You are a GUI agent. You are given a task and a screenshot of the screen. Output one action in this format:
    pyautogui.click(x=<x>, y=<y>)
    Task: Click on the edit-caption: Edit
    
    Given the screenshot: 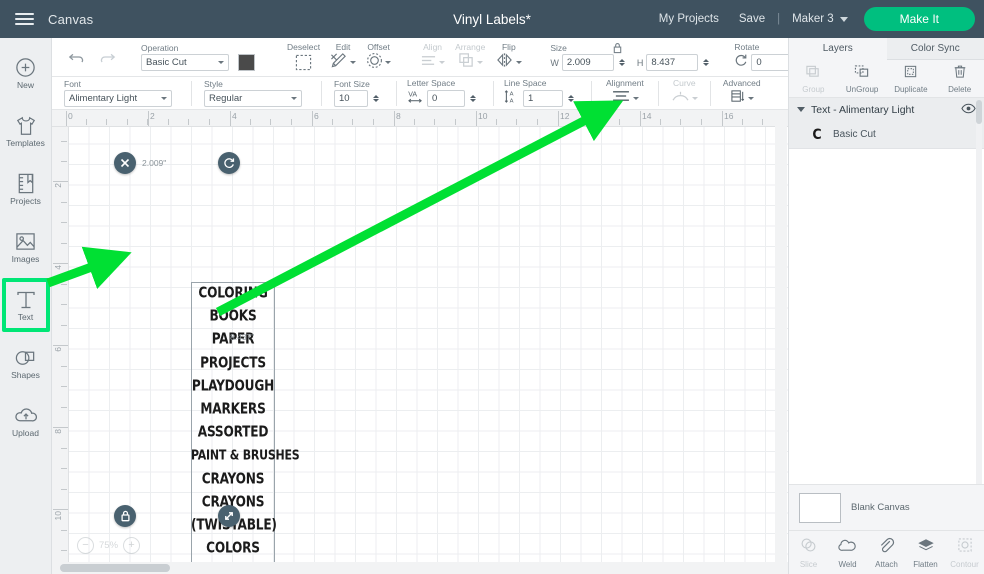 What is the action you would take?
    pyautogui.click(x=343, y=47)
    